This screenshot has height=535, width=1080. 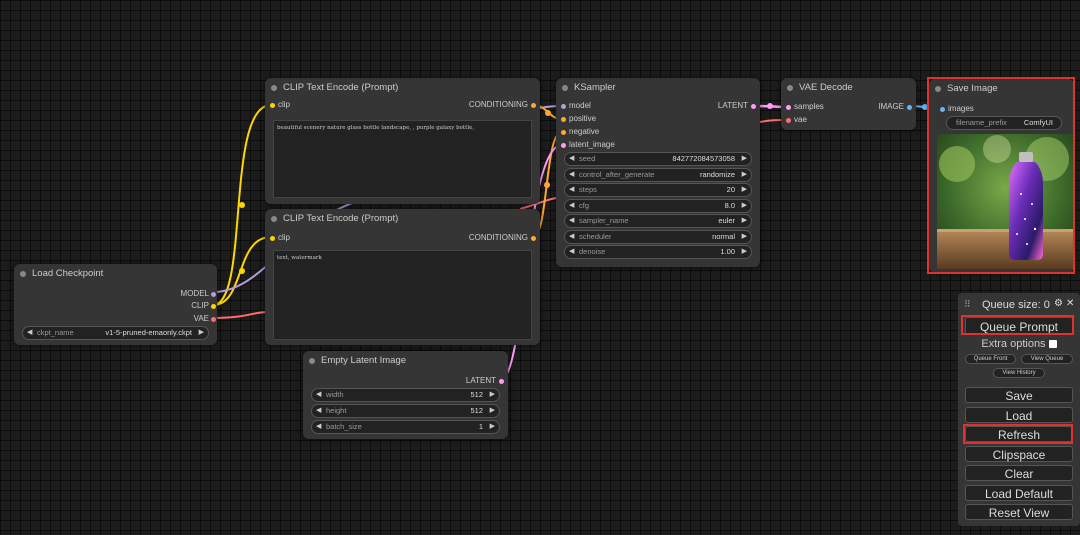 What do you see at coordinates (1047, 359) in the screenshot?
I see `view-queue-button: View Queue` at bounding box center [1047, 359].